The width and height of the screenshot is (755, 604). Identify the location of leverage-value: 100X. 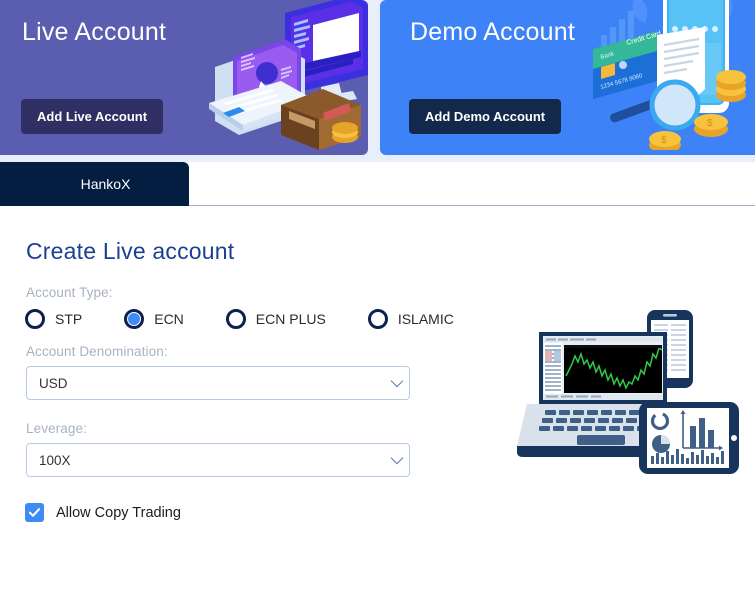
(55, 460).